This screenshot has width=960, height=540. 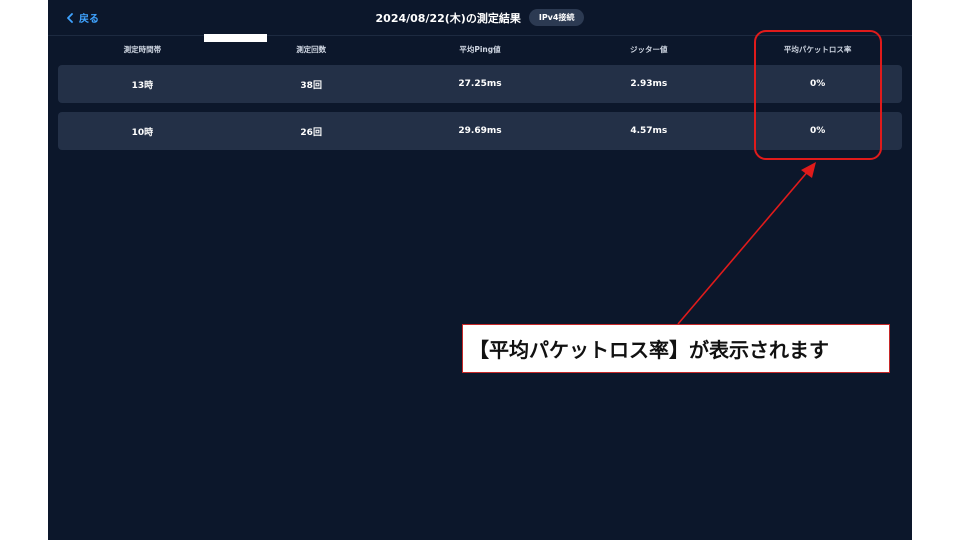 What do you see at coordinates (311, 49) in the screenshot?
I see `column-header-count: 測定回数` at bounding box center [311, 49].